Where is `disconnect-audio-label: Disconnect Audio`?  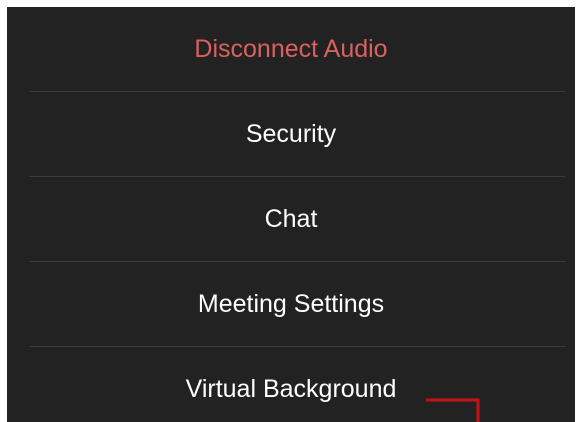 disconnect-audio-label: Disconnect Audio is located at coordinates (291, 48).